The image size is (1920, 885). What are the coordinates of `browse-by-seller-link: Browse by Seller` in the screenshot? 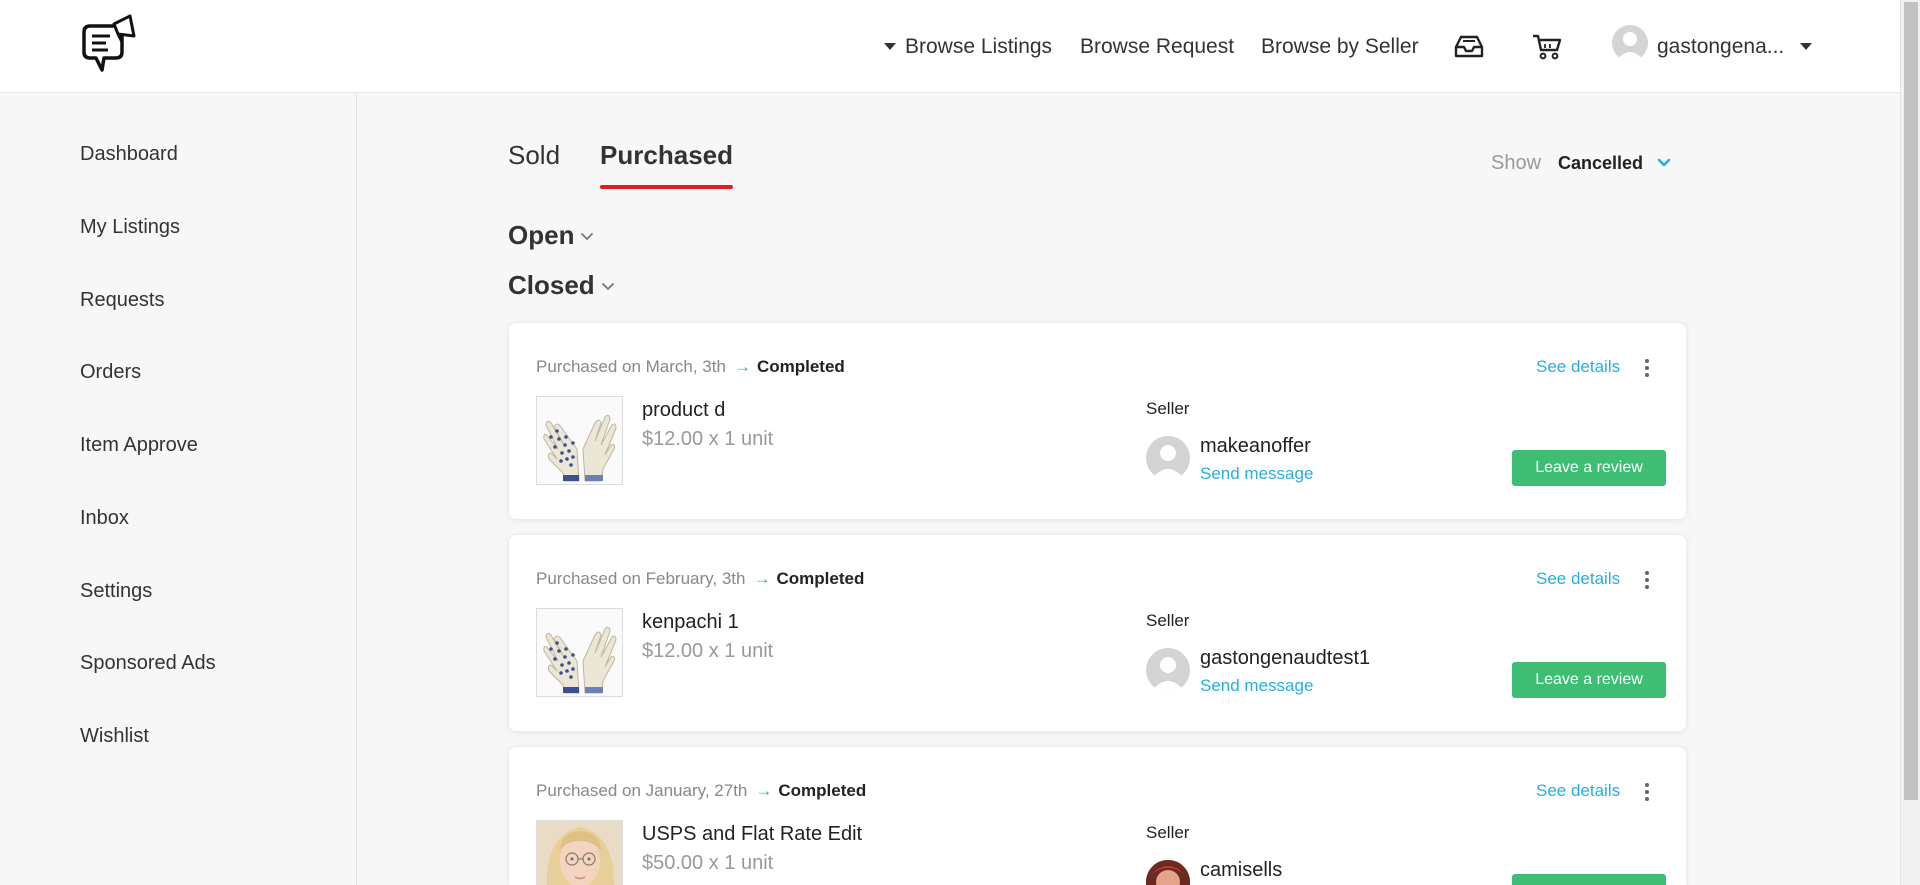 It's located at (1340, 47).